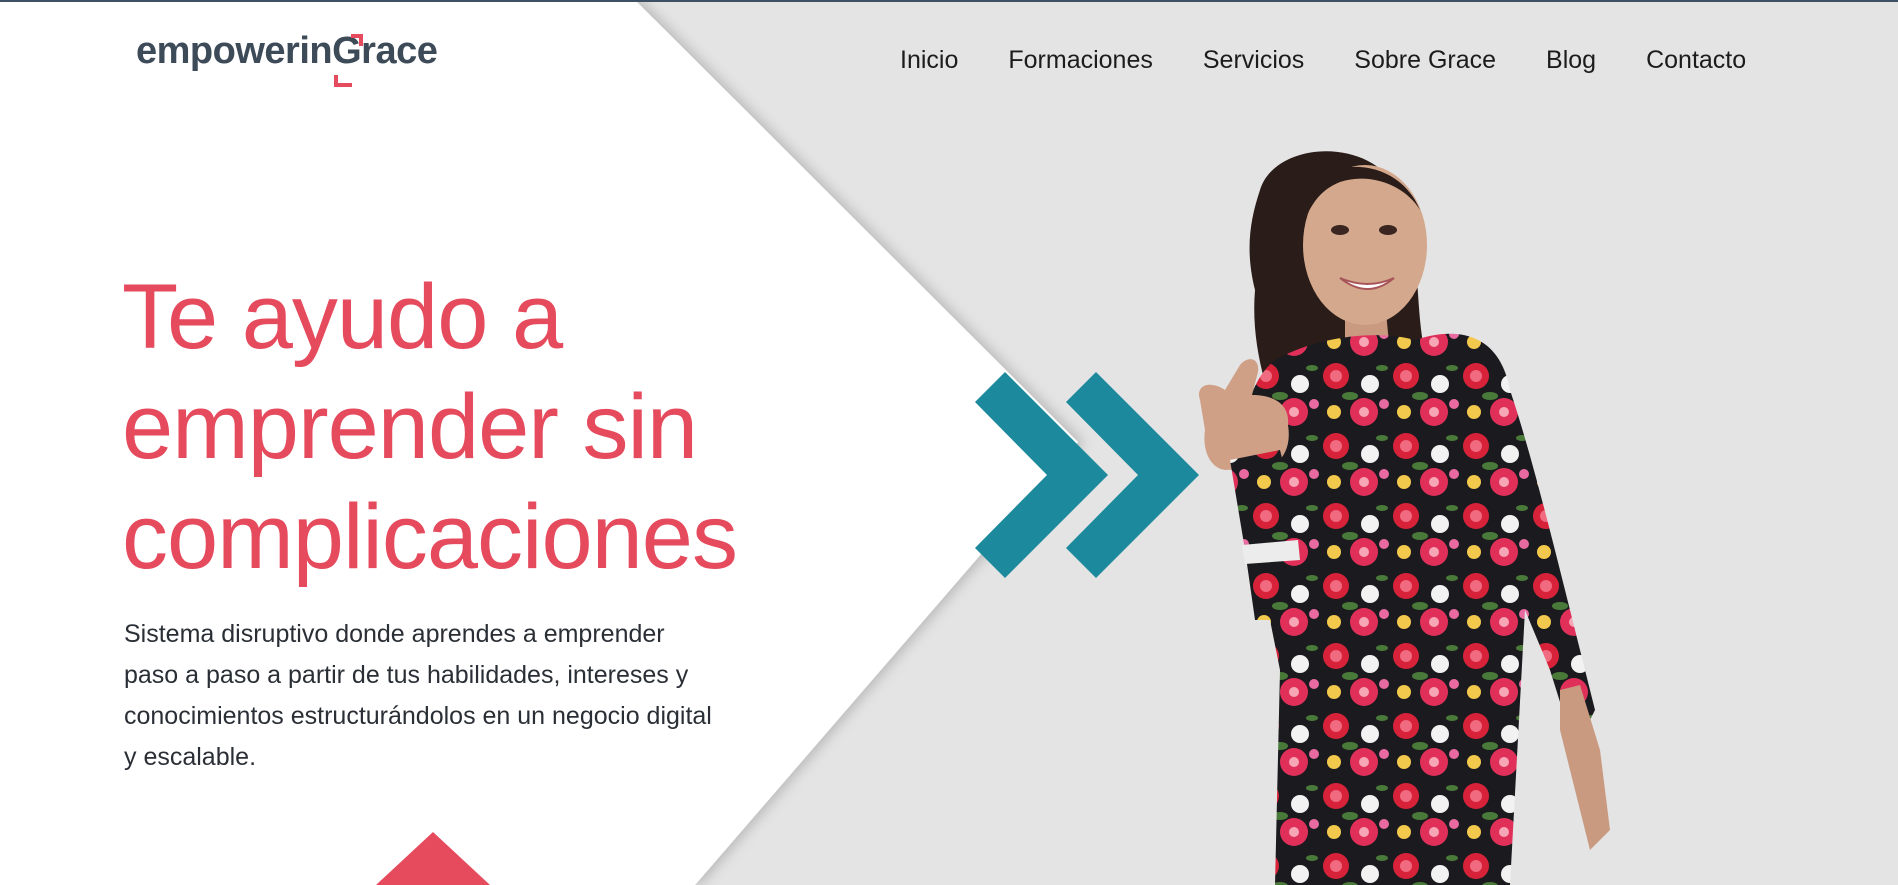 This screenshot has height=885, width=1898. I want to click on logo-g-letter: G, so click(348, 58).